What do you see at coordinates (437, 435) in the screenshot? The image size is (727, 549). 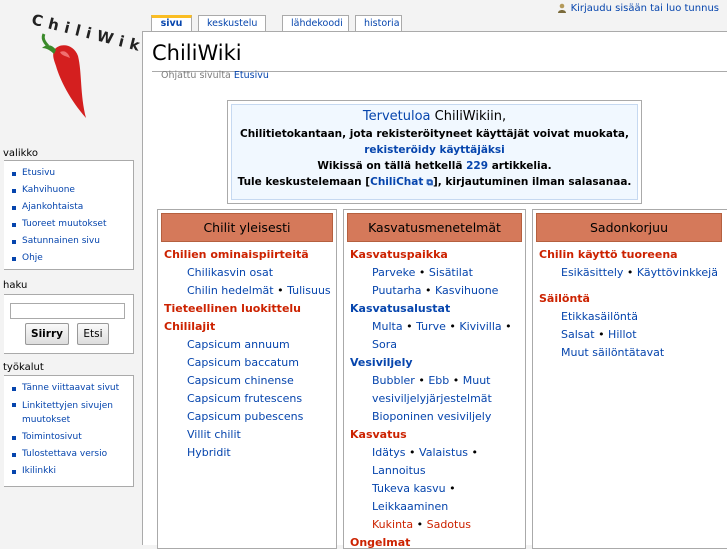 I see `list-item: Kasvatus` at bounding box center [437, 435].